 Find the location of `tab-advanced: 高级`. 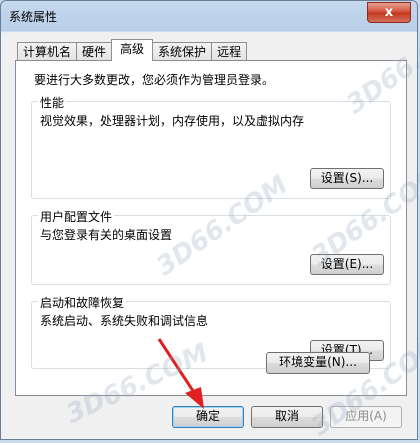

tab-advanced: 高级 is located at coordinates (132, 50).